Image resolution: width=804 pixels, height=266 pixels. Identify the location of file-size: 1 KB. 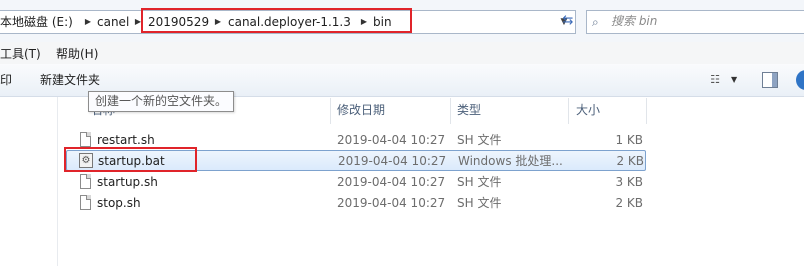
(629, 140).